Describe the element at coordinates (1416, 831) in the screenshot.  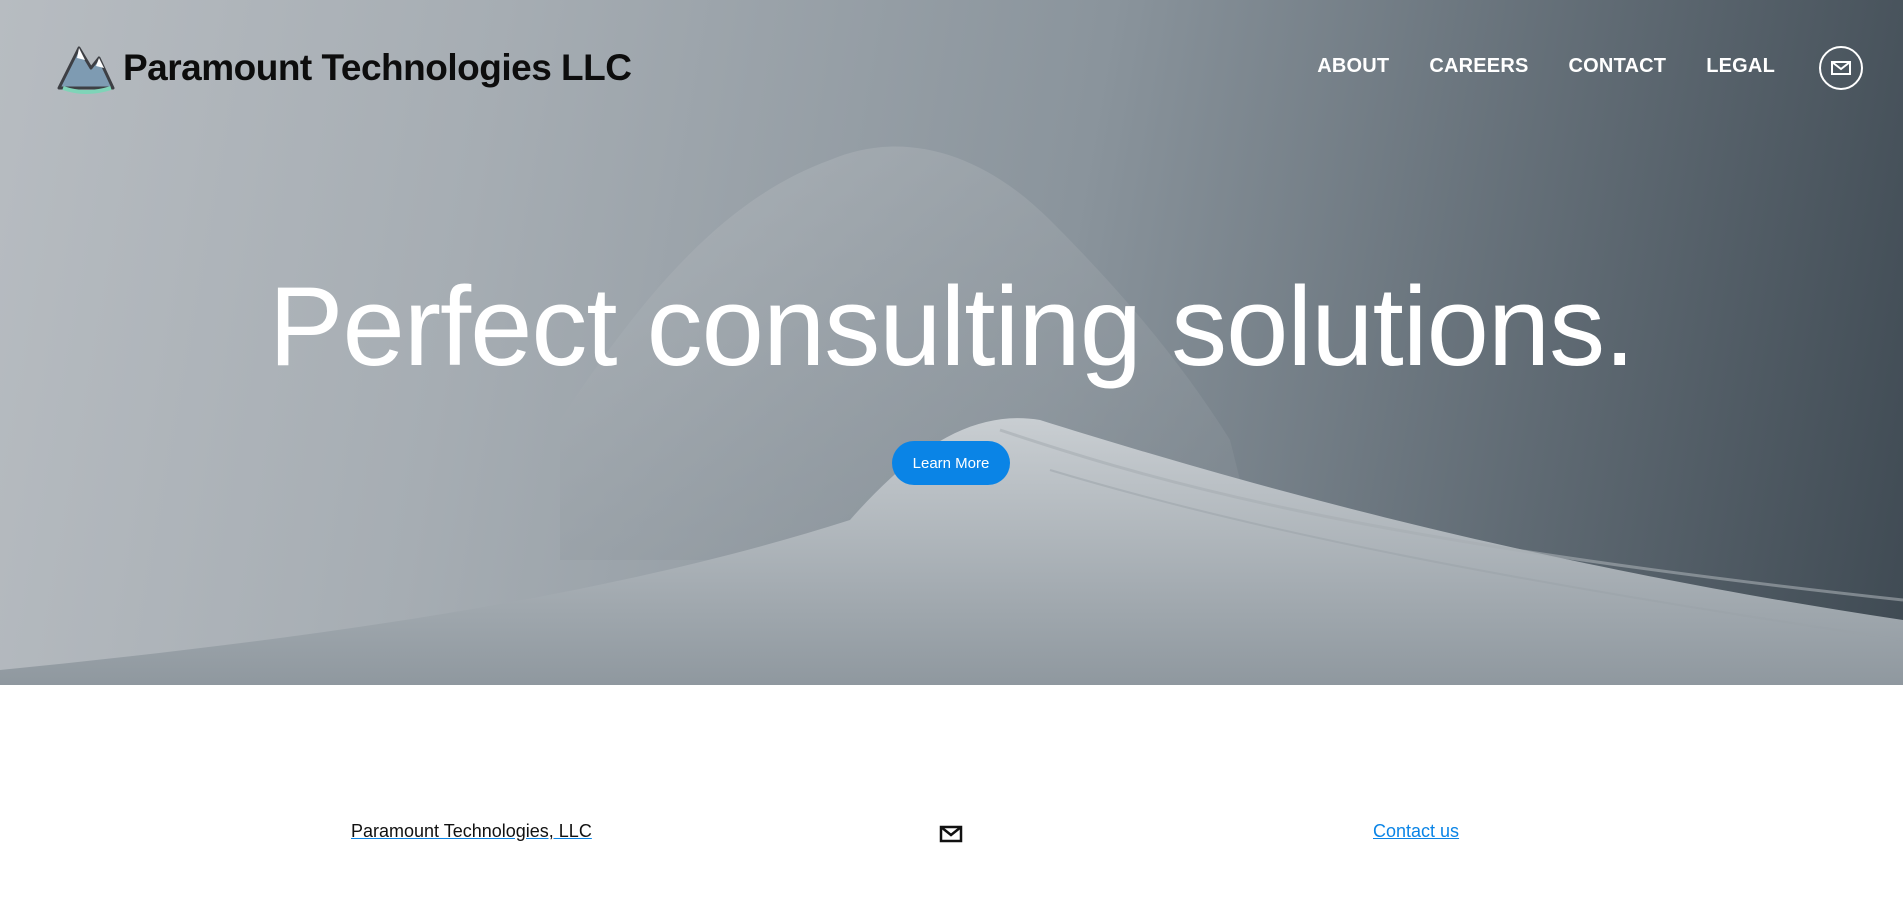
I see `contact-us-link: Contact us` at that location.